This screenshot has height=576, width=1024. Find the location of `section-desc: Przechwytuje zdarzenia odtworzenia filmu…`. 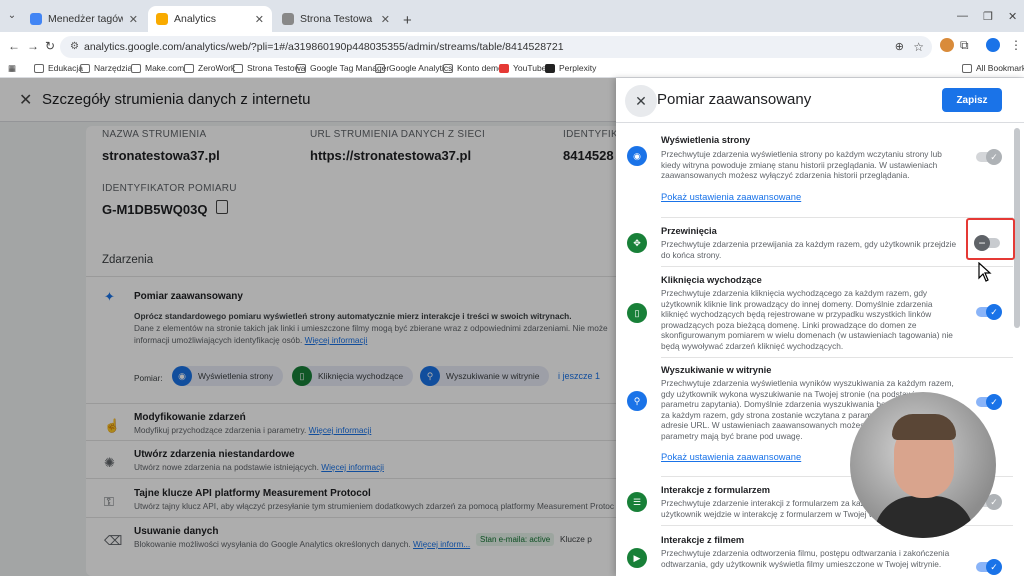

section-desc: Przechwytuje zdarzenia odtworzenia filmu… is located at coordinates (805, 558).